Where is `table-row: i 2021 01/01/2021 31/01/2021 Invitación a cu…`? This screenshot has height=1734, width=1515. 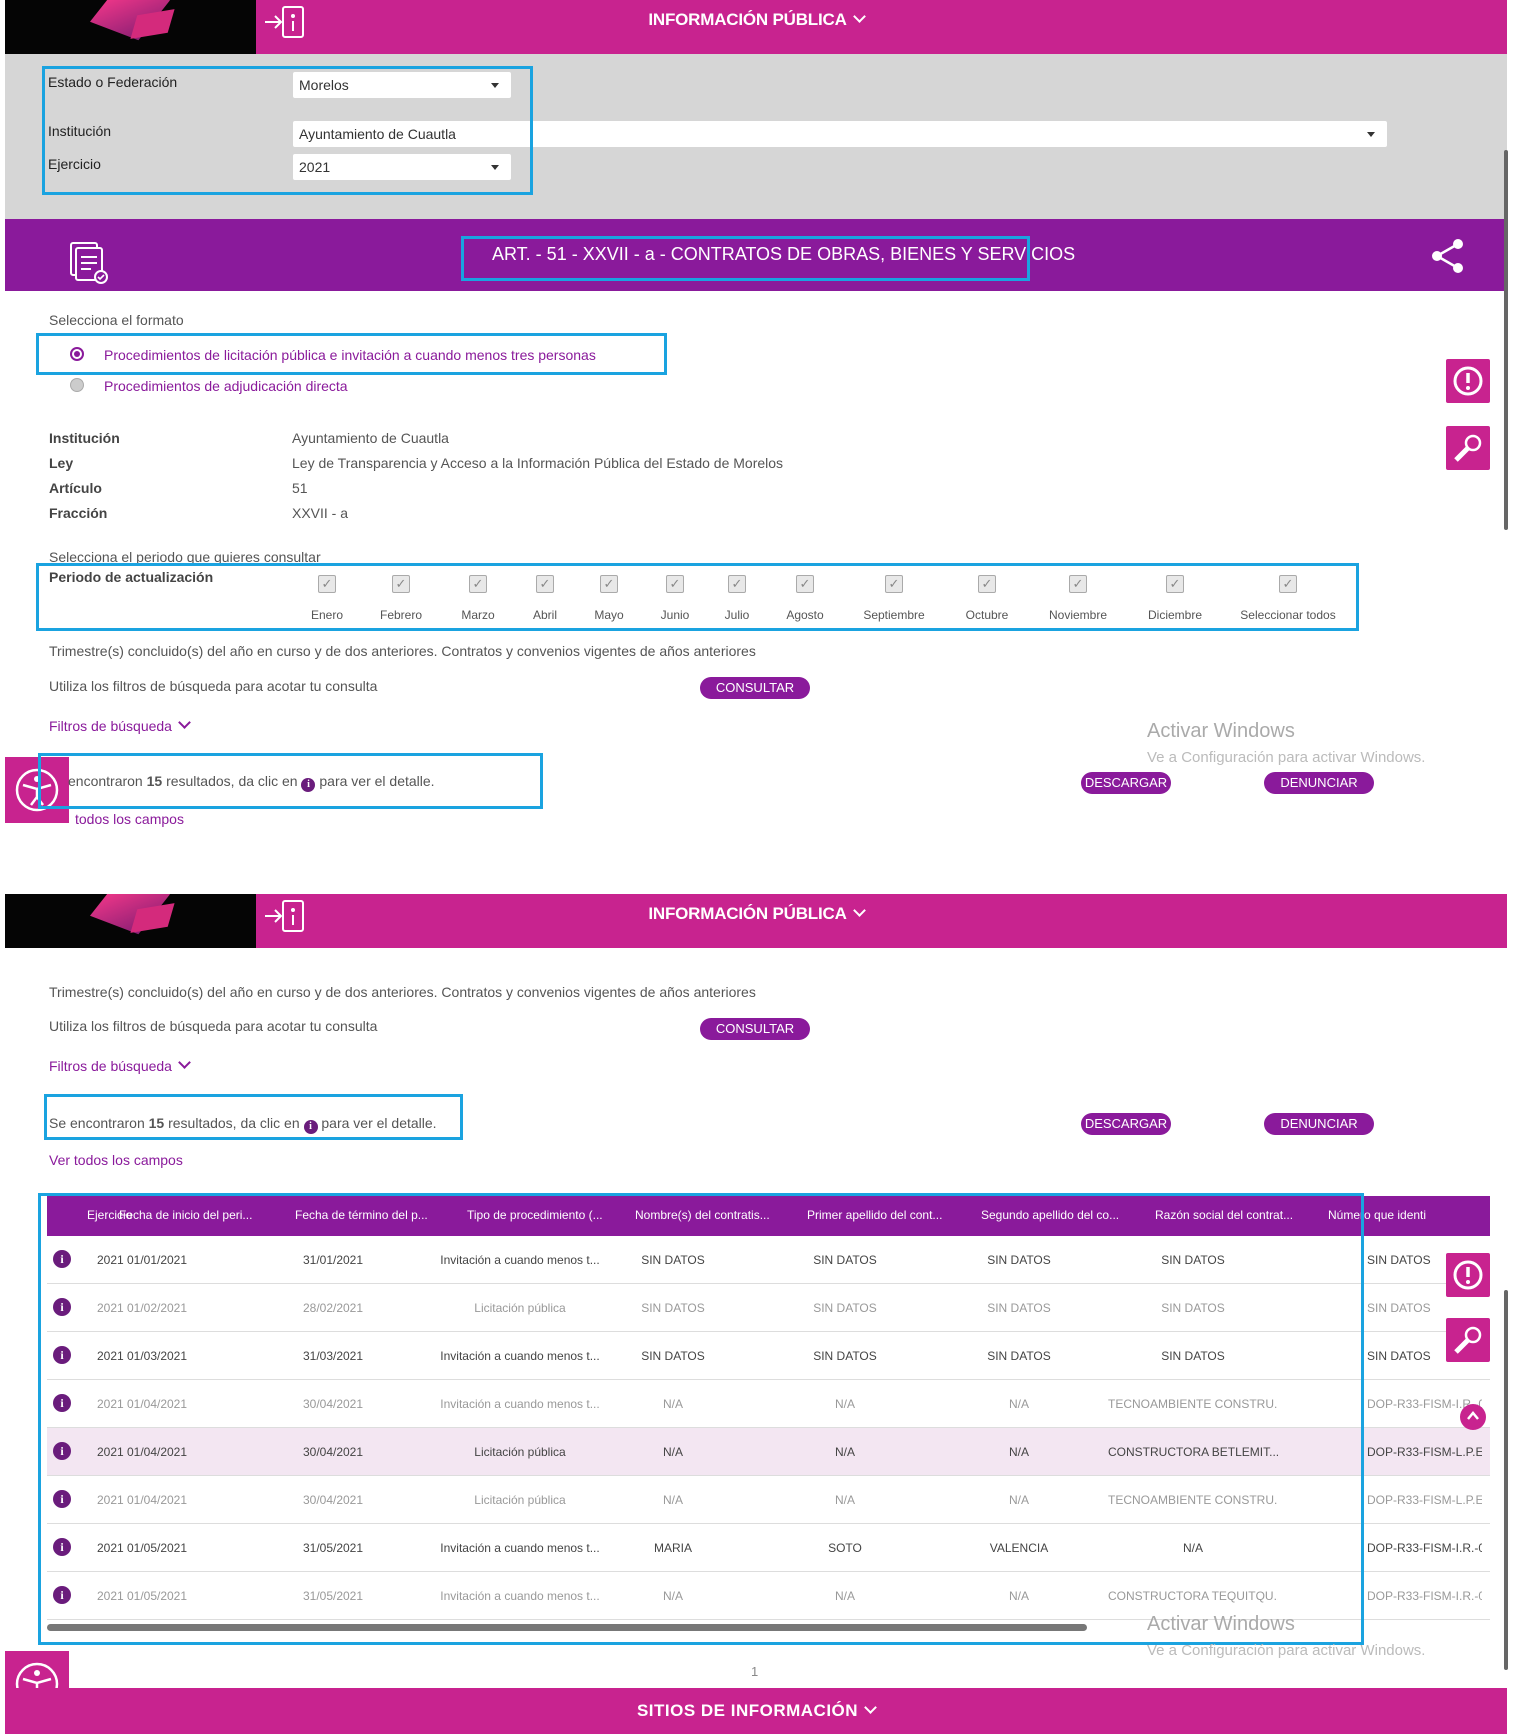
table-row: i 2021 01/01/2021 31/01/2021 Invitación a cu… is located at coordinates (768, 1260).